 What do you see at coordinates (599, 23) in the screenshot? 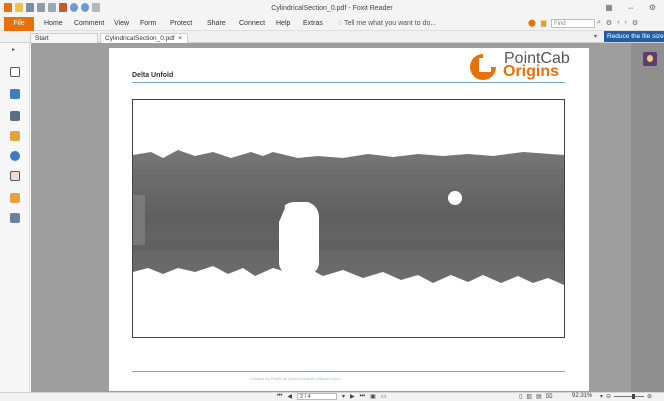
I see `search-icon: ⌕` at bounding box center [599, 23].